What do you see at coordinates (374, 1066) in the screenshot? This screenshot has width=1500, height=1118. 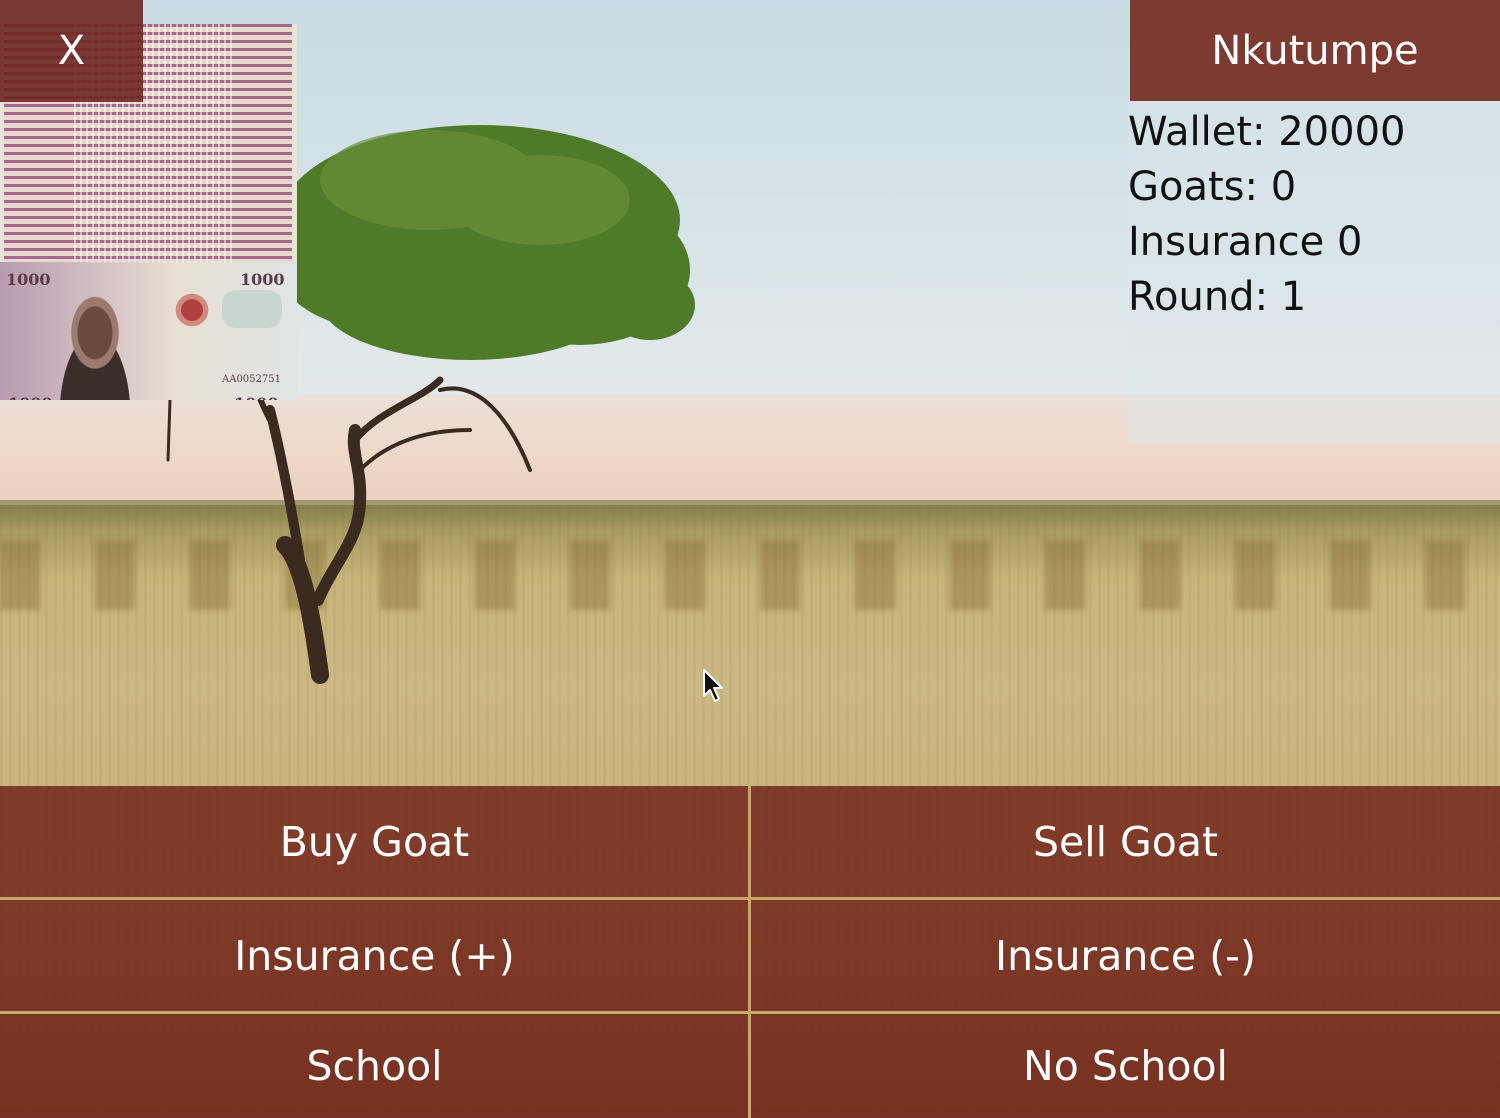 I see `school-button: School` at bounding box center [374, 1066].